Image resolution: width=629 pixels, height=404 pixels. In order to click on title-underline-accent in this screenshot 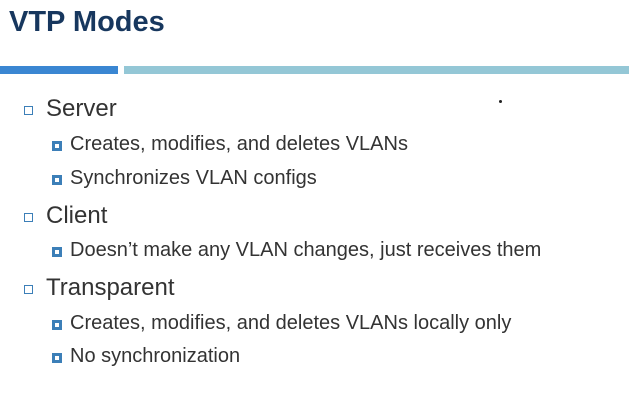, I will do `click(59, 70)`.